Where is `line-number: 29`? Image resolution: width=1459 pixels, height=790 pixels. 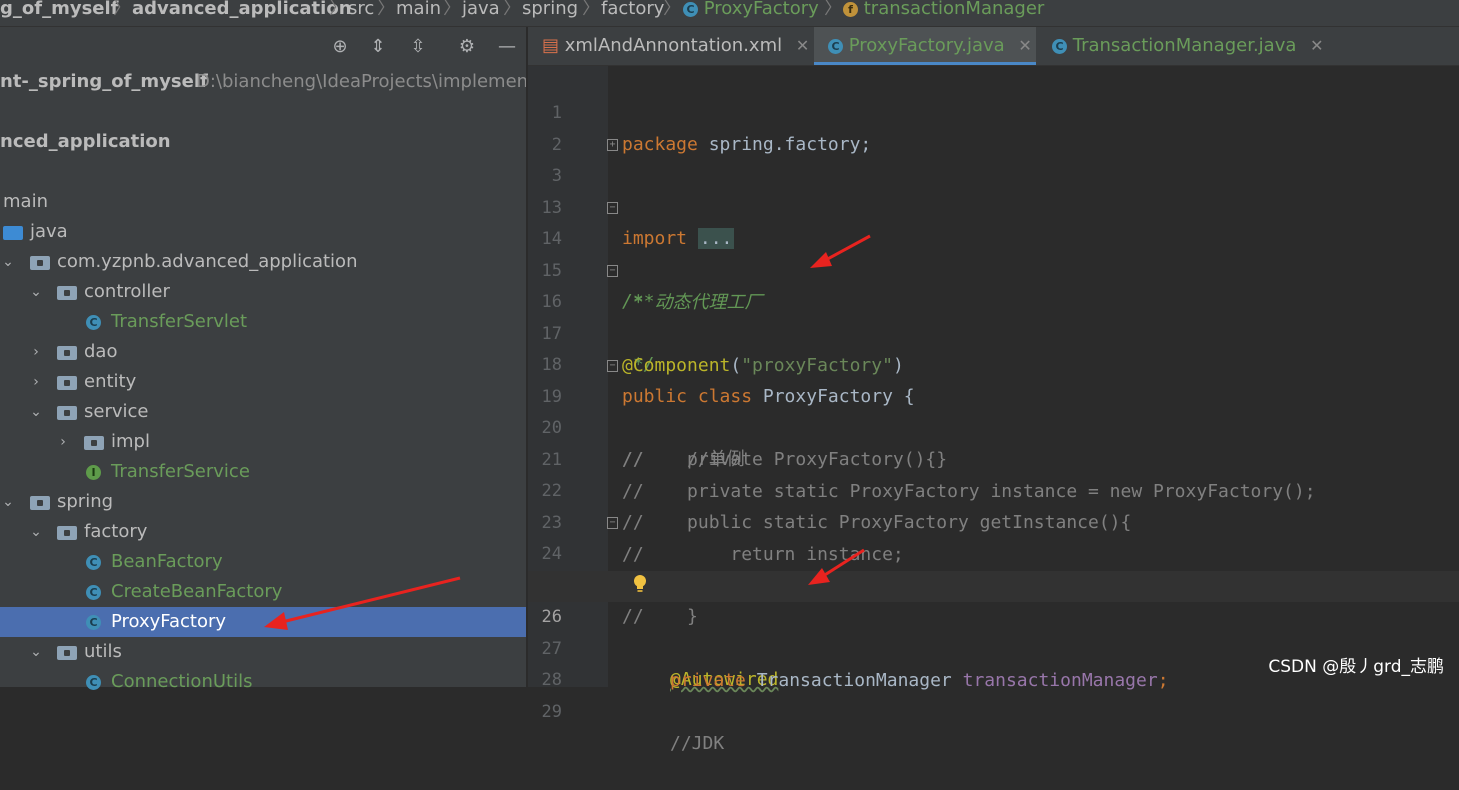
line-number: 29 is located at coordinates (551, 712).